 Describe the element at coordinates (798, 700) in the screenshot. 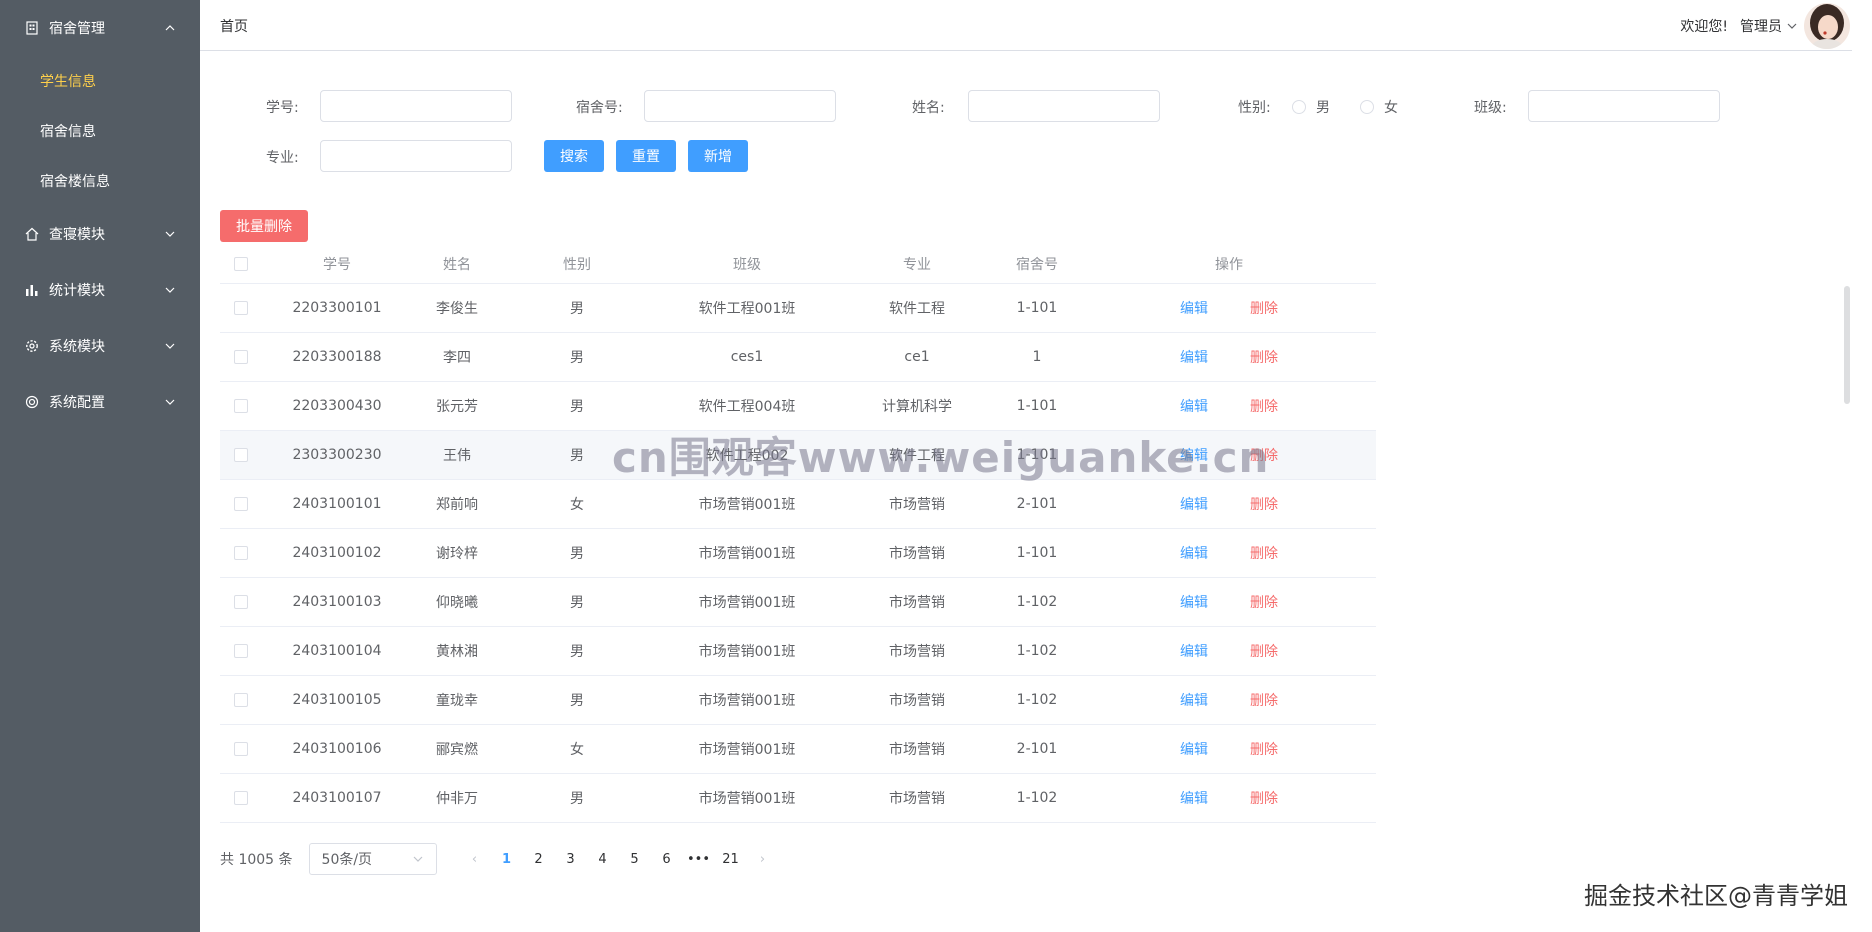

I see `table-row: 2403100105 童珑幸 男 市场营销001班 市场营销 1-102 编辑 删除` at that location.